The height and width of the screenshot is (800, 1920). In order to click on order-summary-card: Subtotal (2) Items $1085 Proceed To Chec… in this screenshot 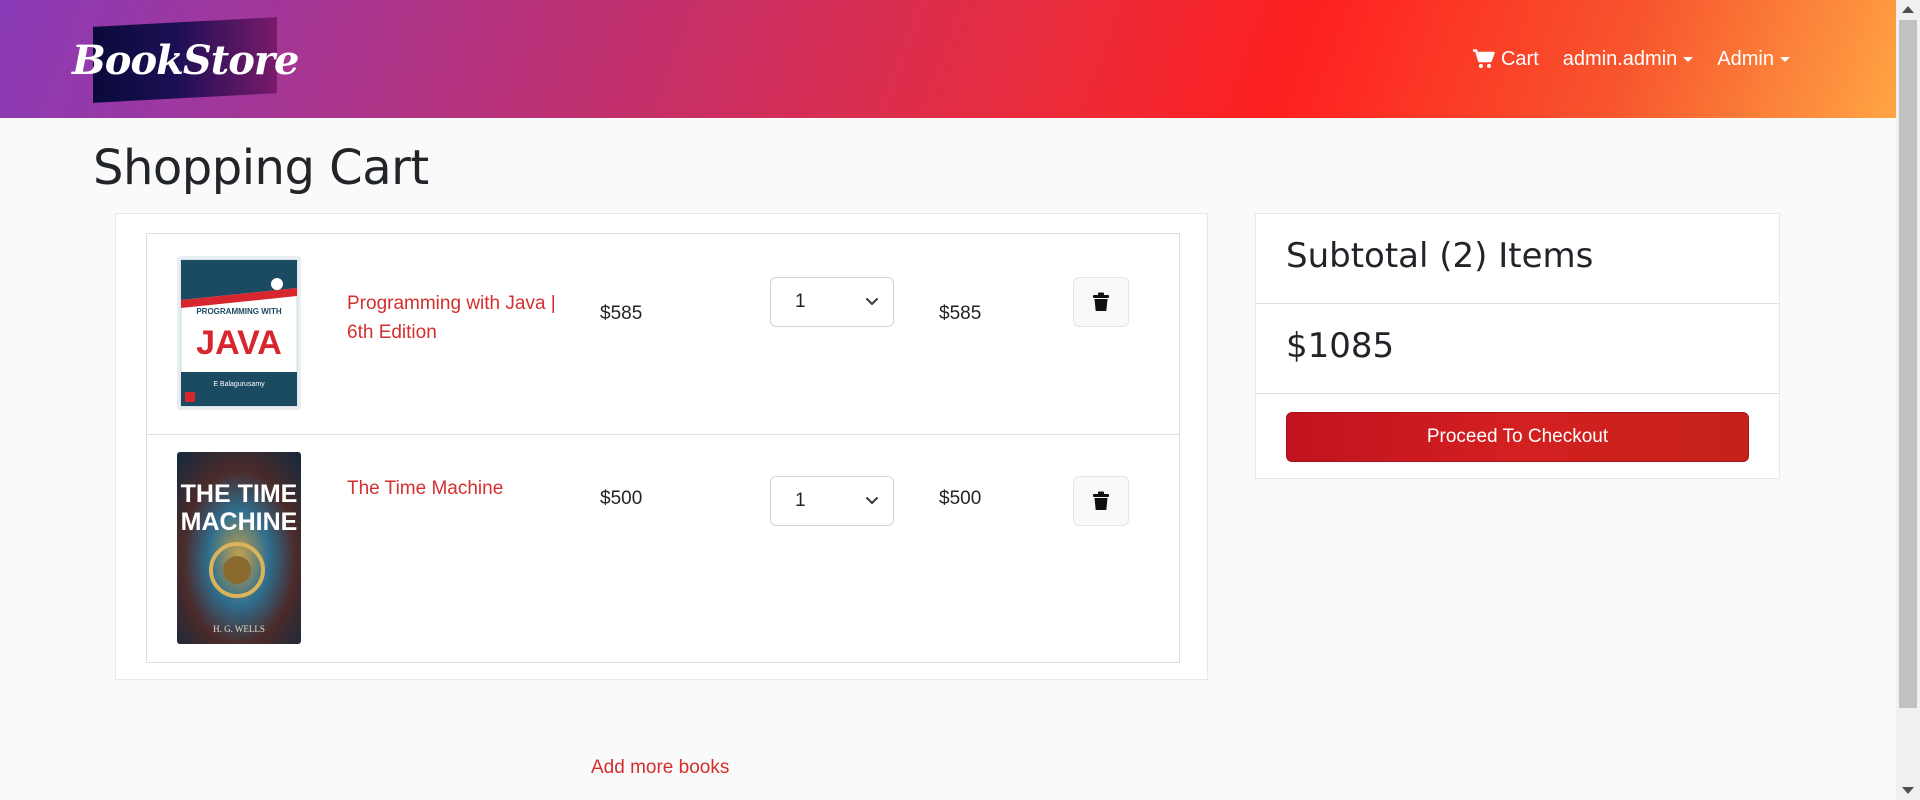, I will do `click(1517, 346)`.